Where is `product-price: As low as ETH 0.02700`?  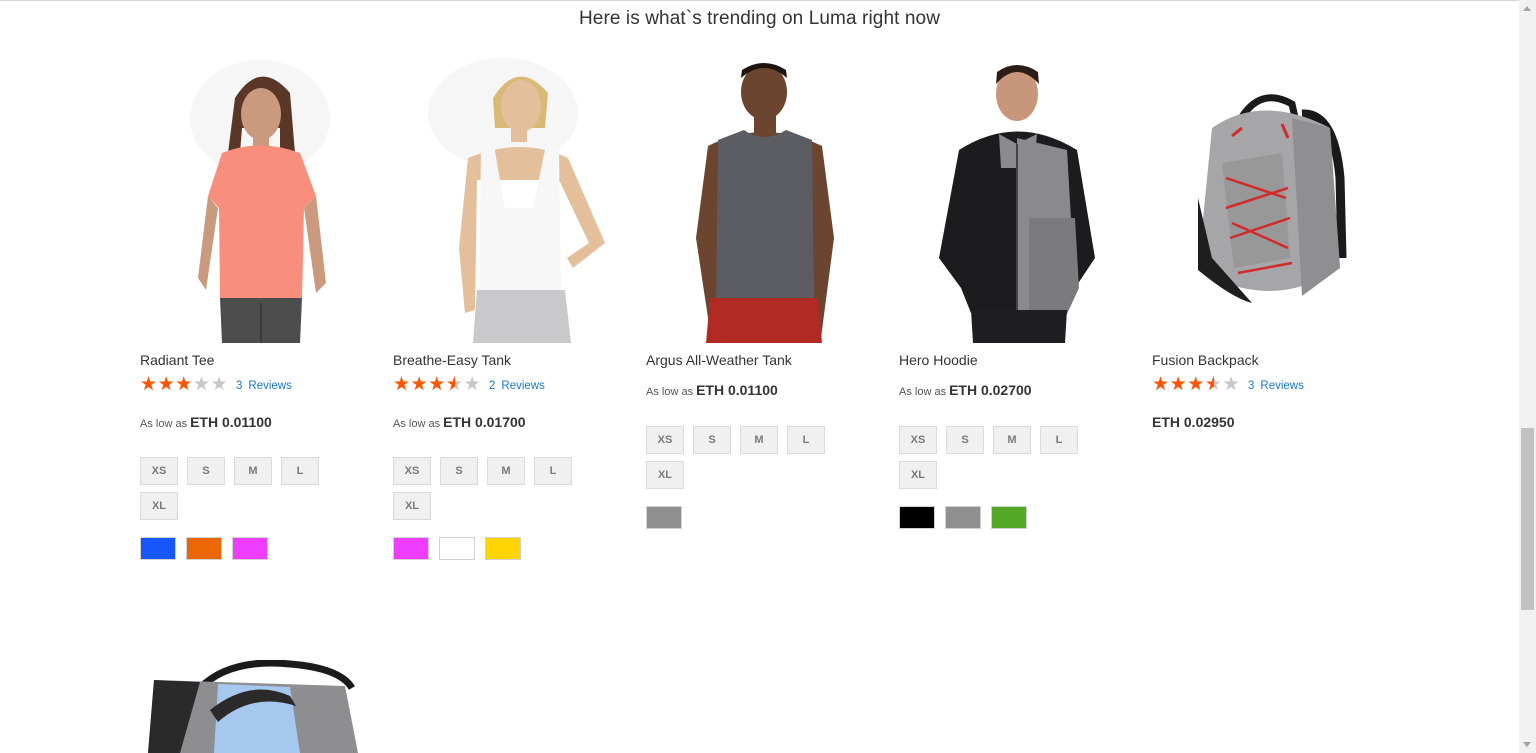 product-price: As low as ETH 0.02700 is located at coordinates (965, 390).